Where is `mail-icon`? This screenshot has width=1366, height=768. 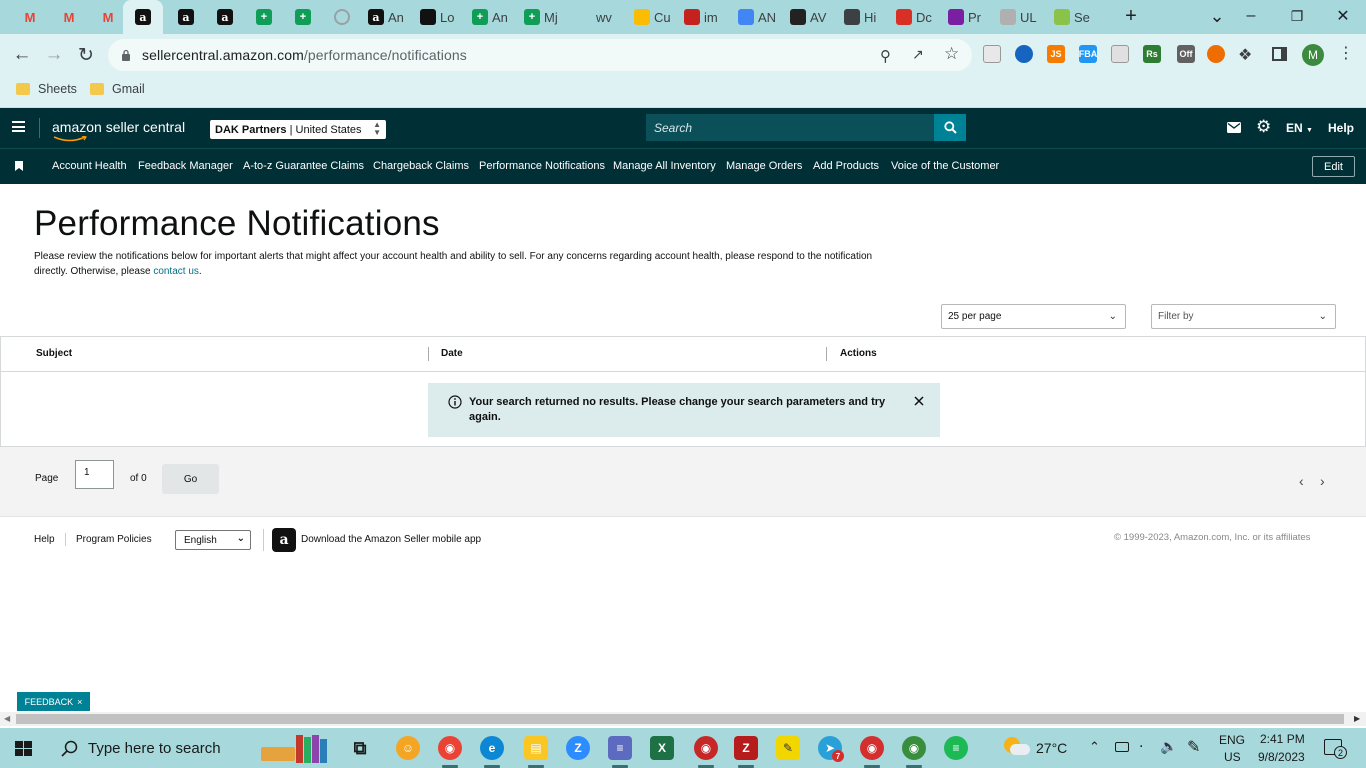 mail-icon is located at coordinates (1234, 127).